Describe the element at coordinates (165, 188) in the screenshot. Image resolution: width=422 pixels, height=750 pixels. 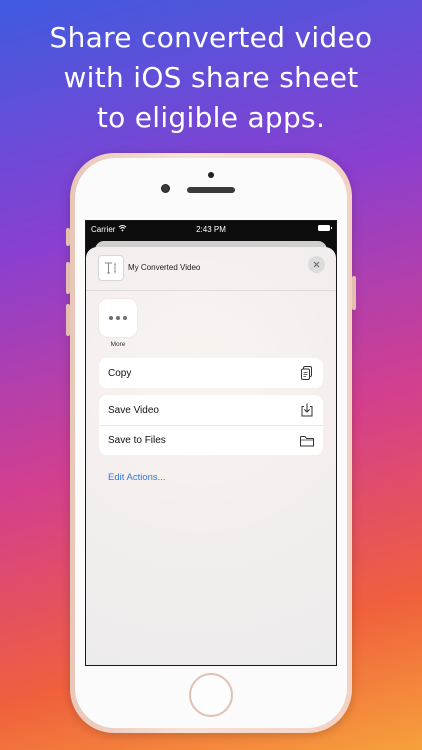
I see `front-camera` at that location.